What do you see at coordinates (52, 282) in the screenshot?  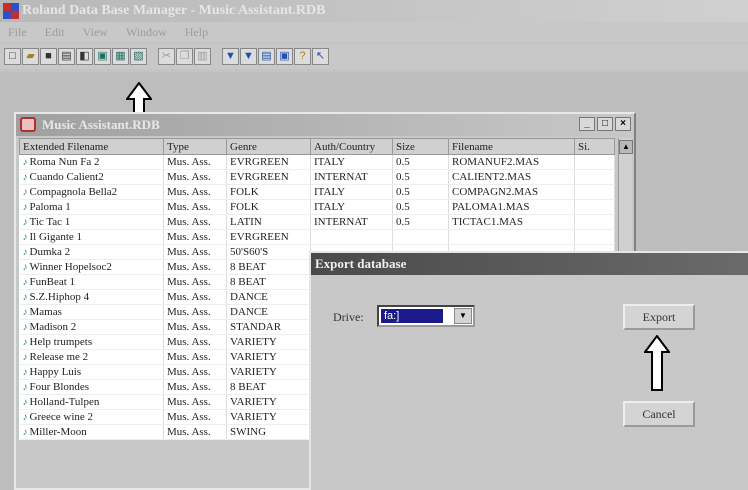 I see `cell-text: FunBeat 1` at bounding box center [52, 282].